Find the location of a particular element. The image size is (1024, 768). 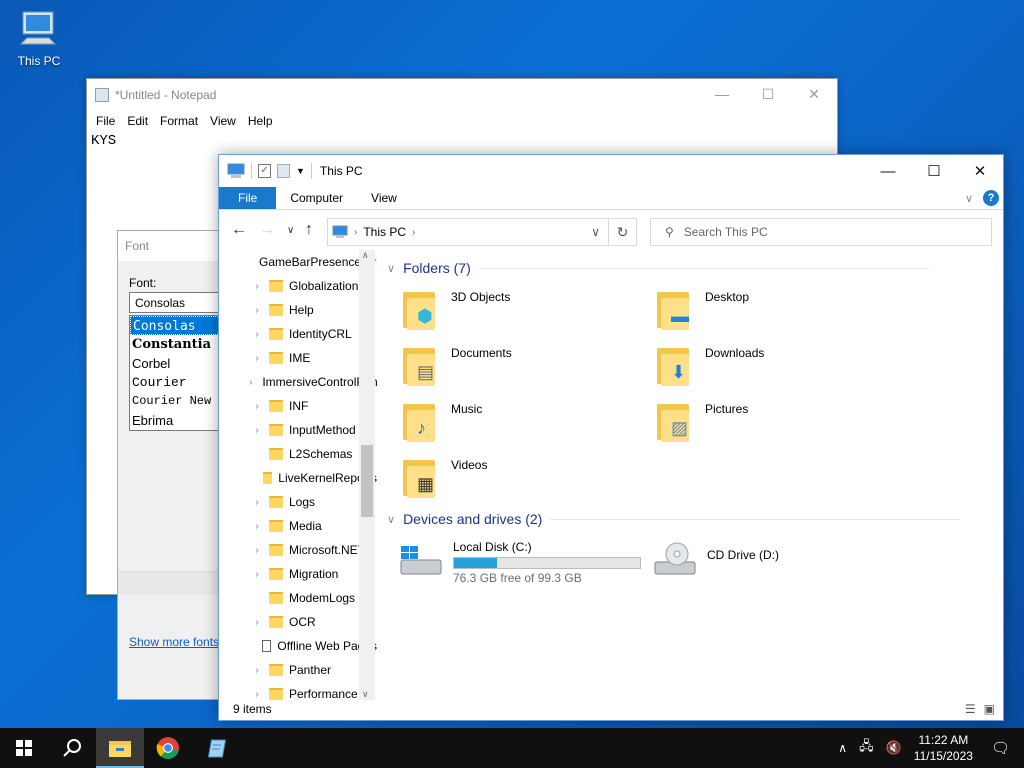

nav-tree-item: › Microsoft.NET is located at coordinates (298, 550).